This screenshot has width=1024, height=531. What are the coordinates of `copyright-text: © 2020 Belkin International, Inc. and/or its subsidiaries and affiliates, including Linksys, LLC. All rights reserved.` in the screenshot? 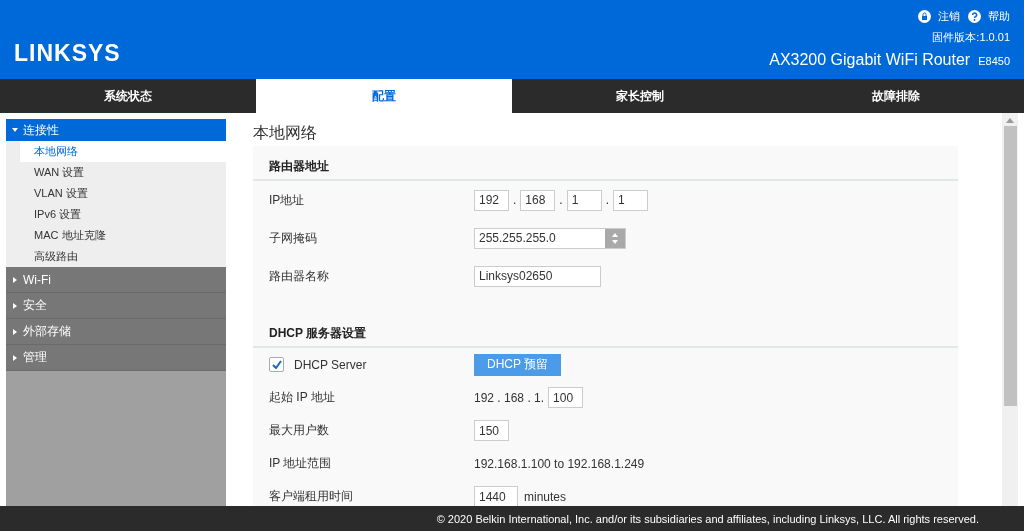 It's located at (707, 518).